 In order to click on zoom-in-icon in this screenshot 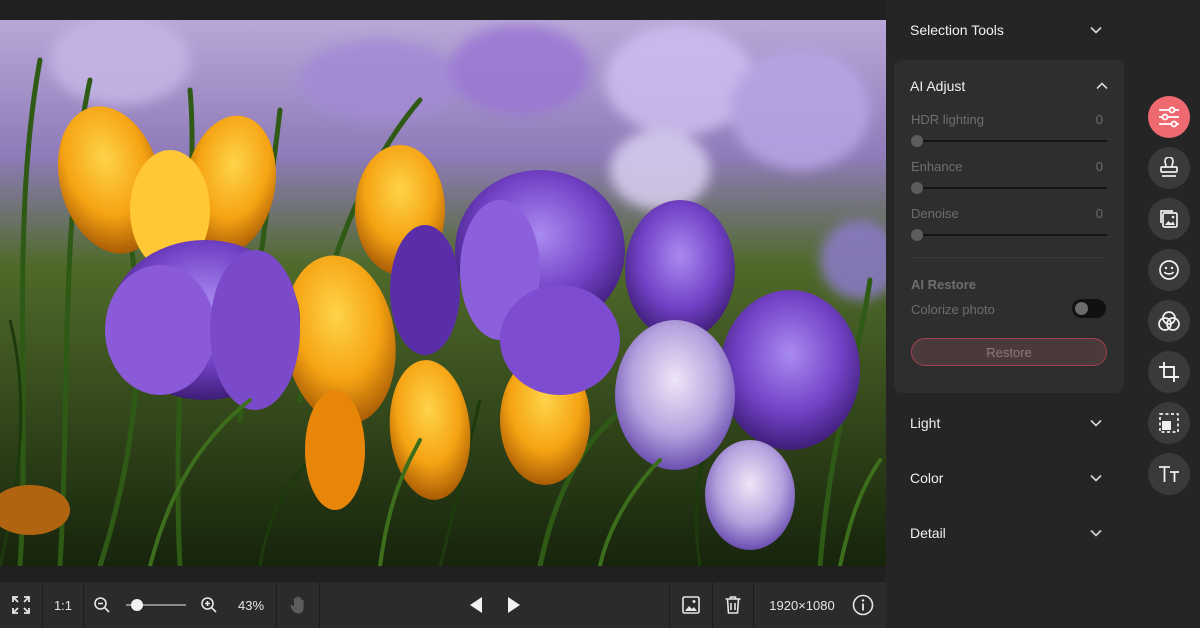, I will do `click(209, 605)`.